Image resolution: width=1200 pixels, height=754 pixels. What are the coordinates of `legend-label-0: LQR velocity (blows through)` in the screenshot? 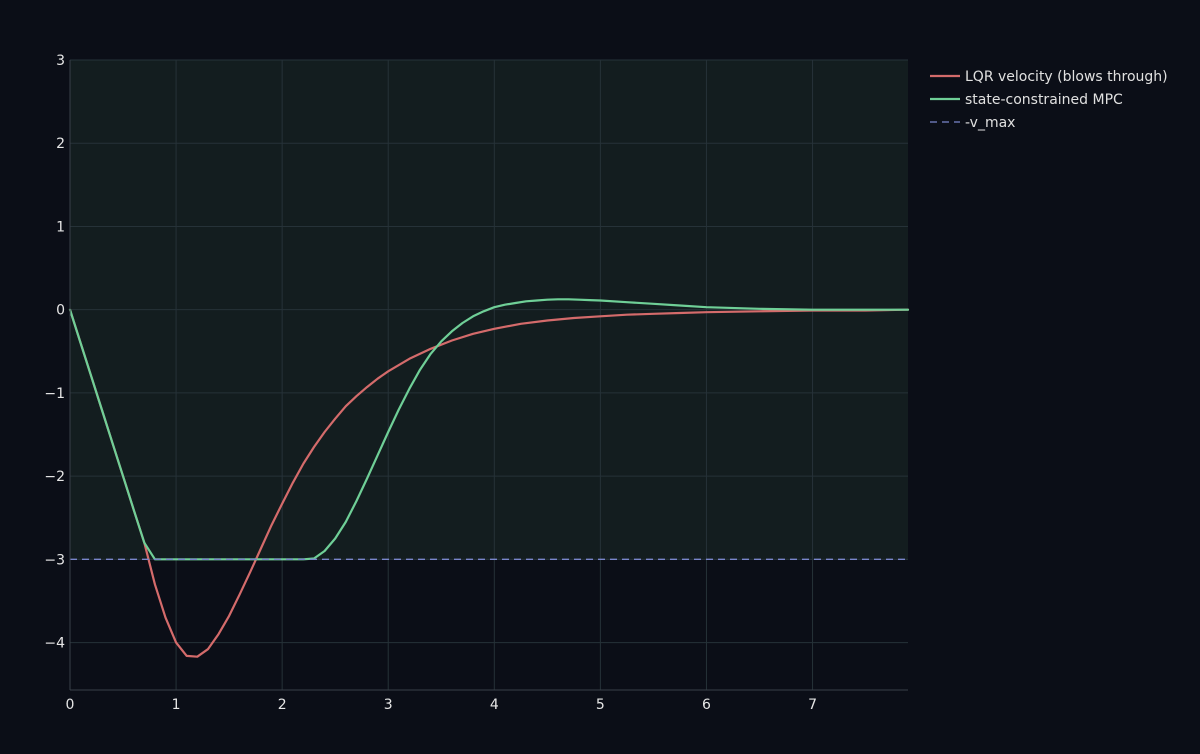 It's located at (1066, 77).